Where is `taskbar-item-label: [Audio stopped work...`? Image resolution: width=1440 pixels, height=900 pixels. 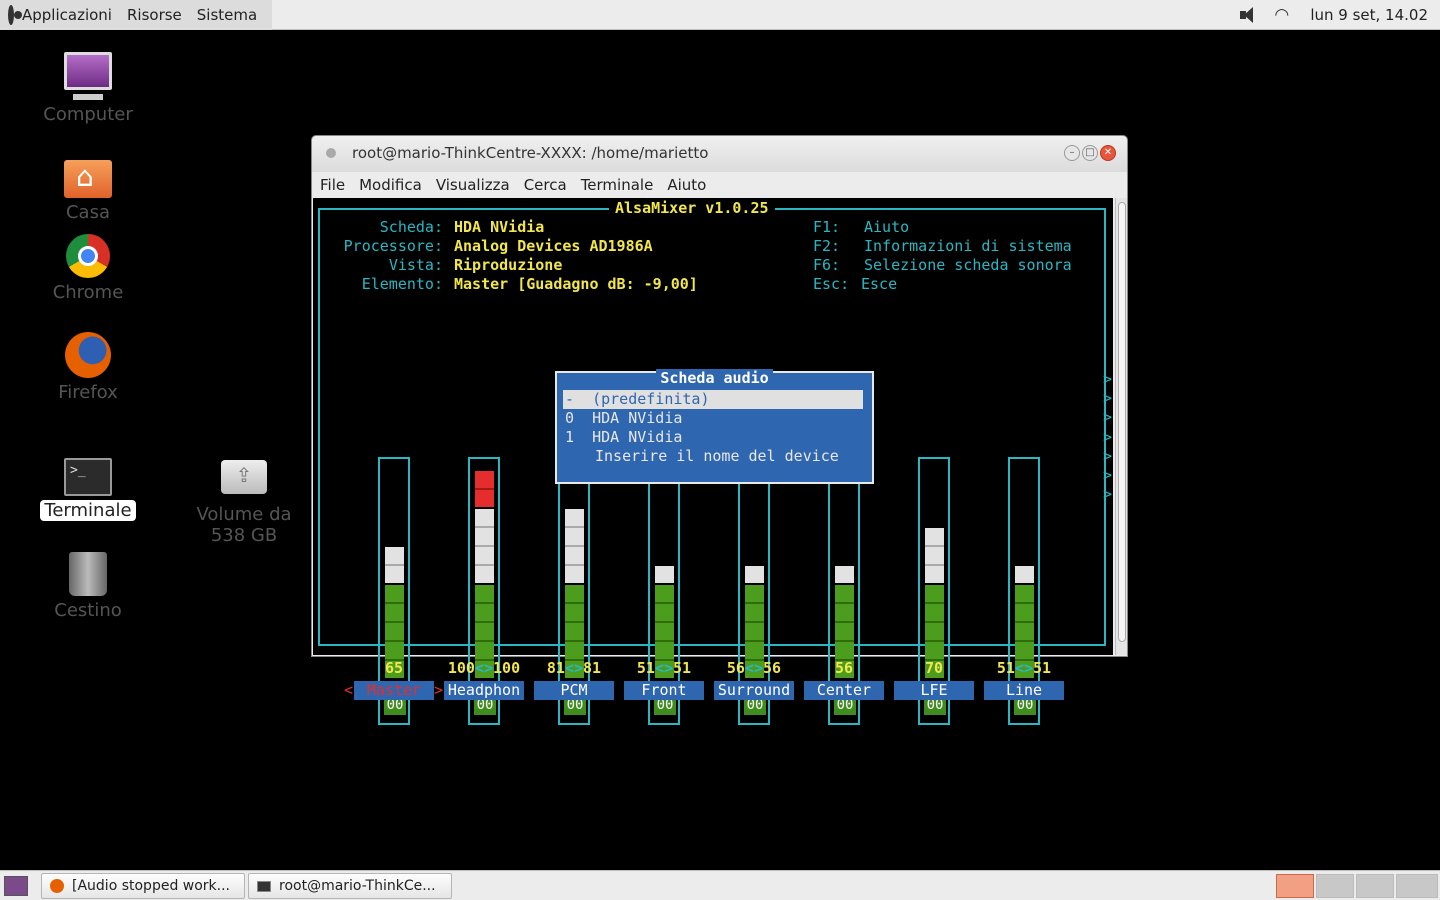 taskbar-item-label: [Audio stopped work... is located at coordinates (151, 886).